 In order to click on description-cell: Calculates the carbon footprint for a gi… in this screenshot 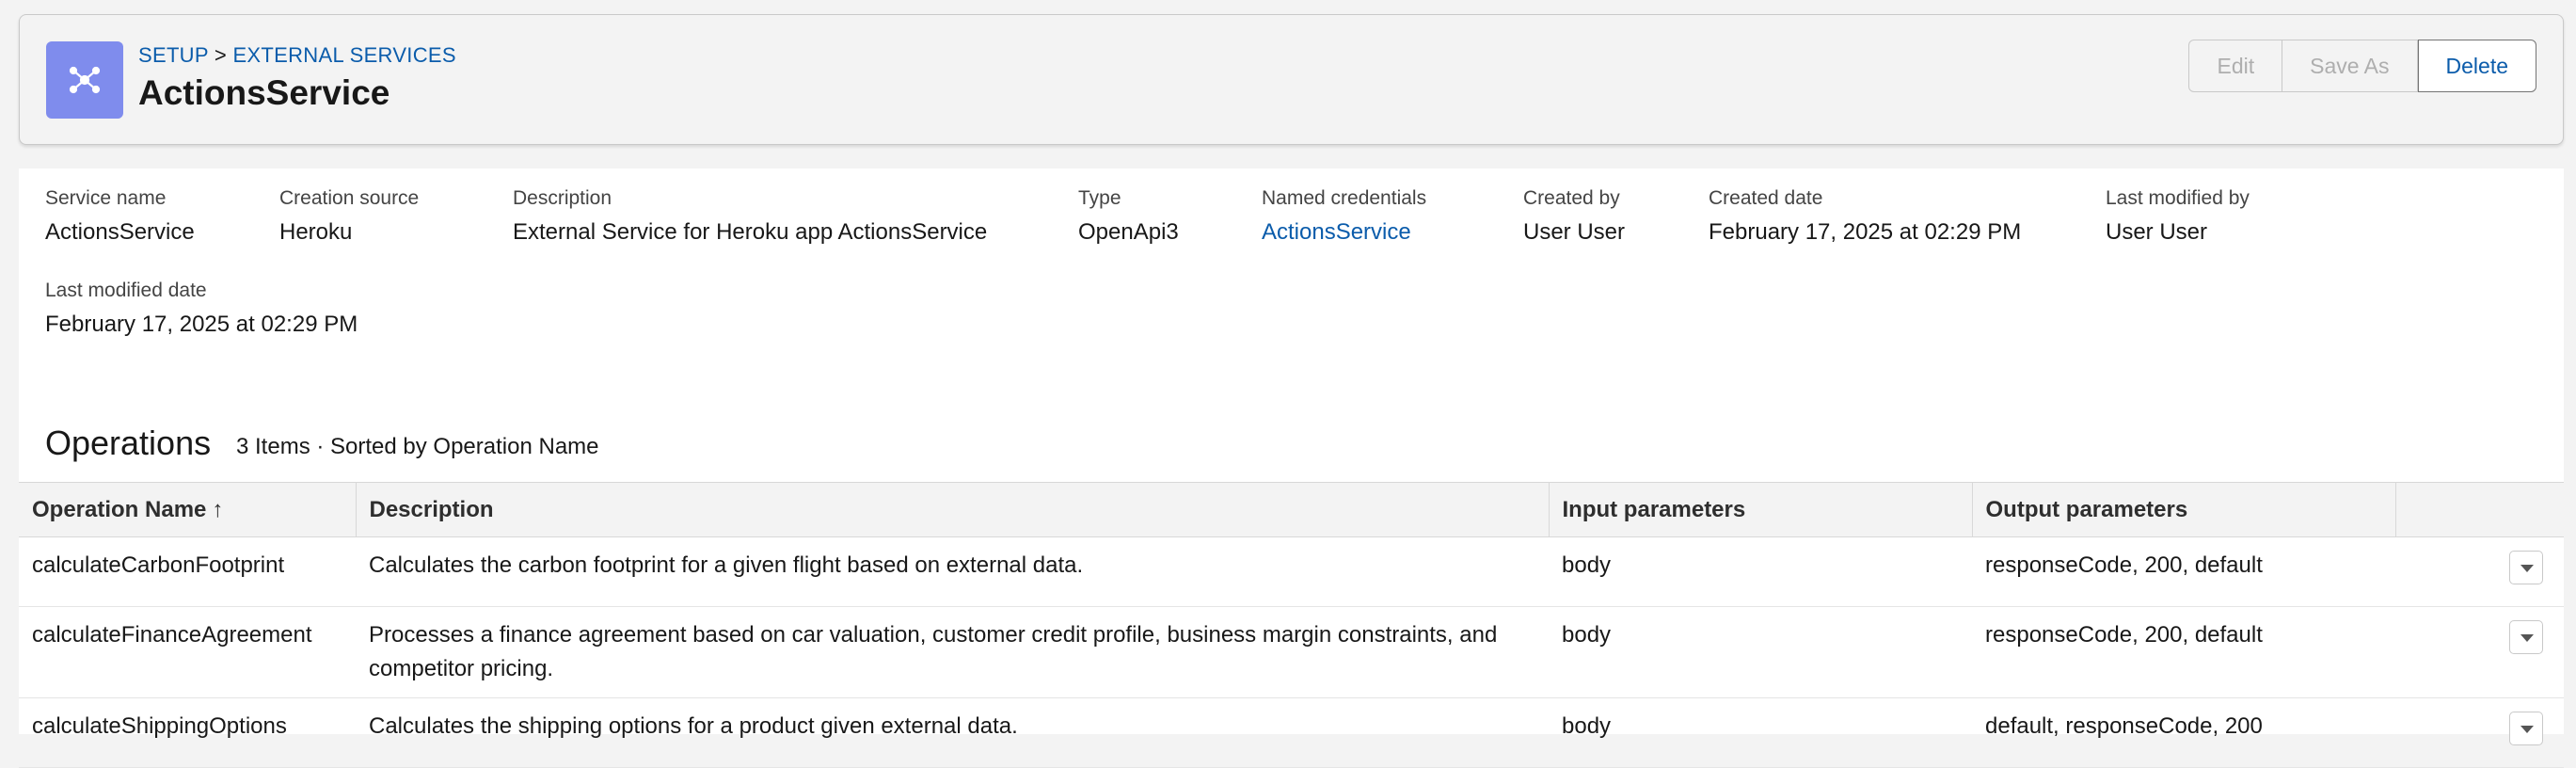, I will do `click(953, 571)`.